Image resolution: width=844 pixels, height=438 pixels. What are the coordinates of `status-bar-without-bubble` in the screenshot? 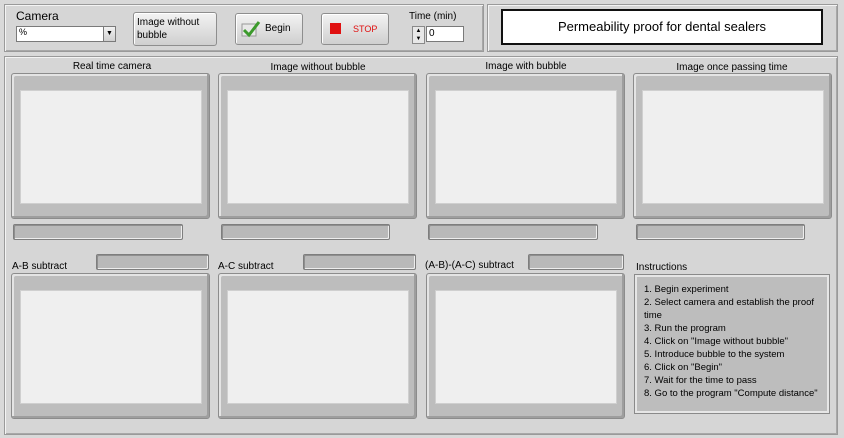 It's located at (305, 232).